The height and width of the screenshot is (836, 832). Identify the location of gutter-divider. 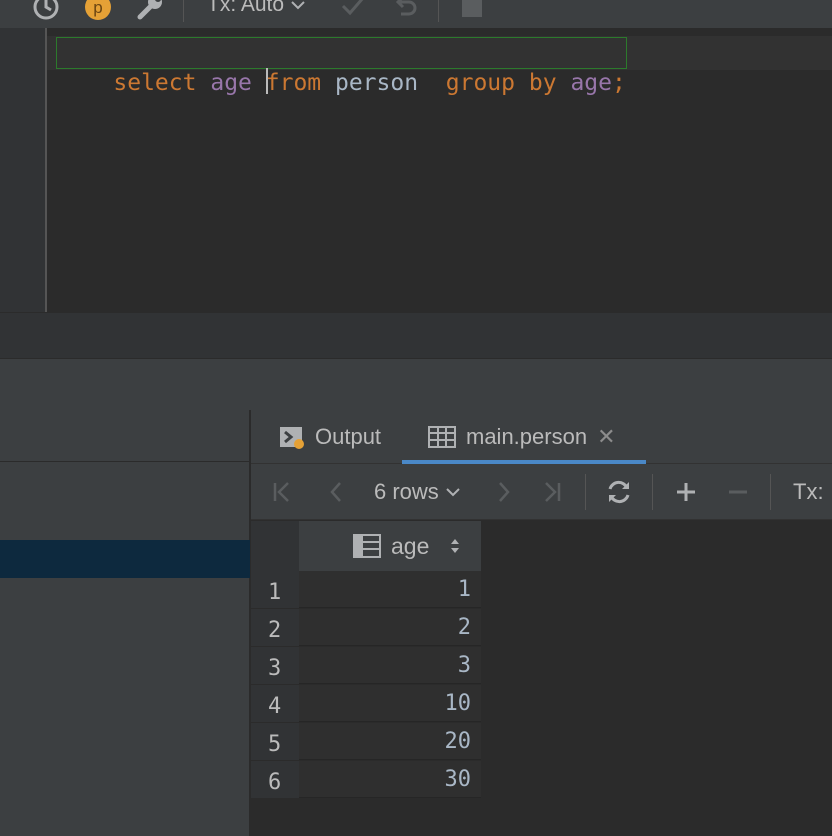
(46, 170).